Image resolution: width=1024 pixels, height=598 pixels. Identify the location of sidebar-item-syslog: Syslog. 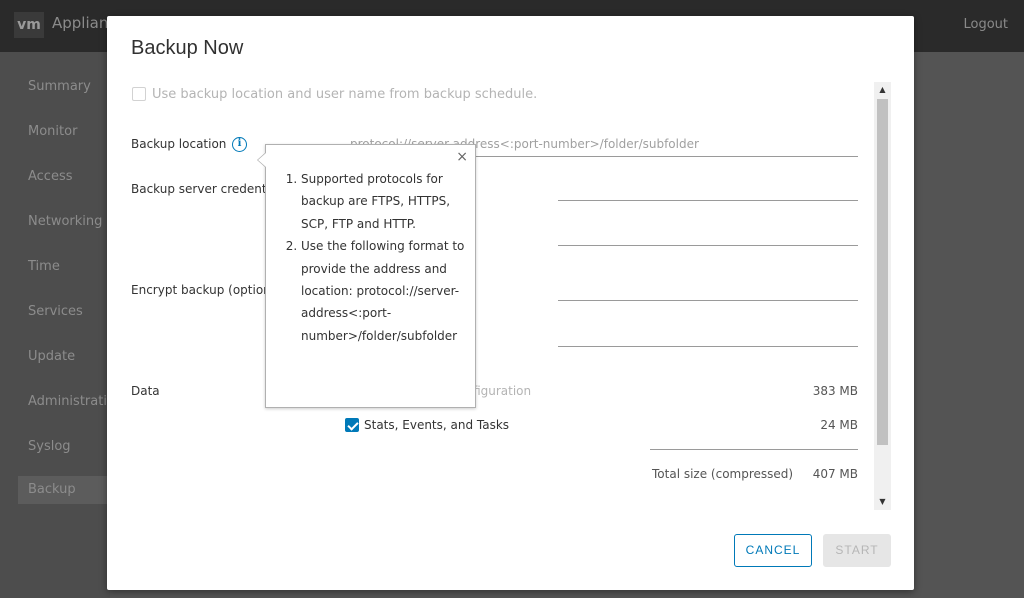
(49, 446).